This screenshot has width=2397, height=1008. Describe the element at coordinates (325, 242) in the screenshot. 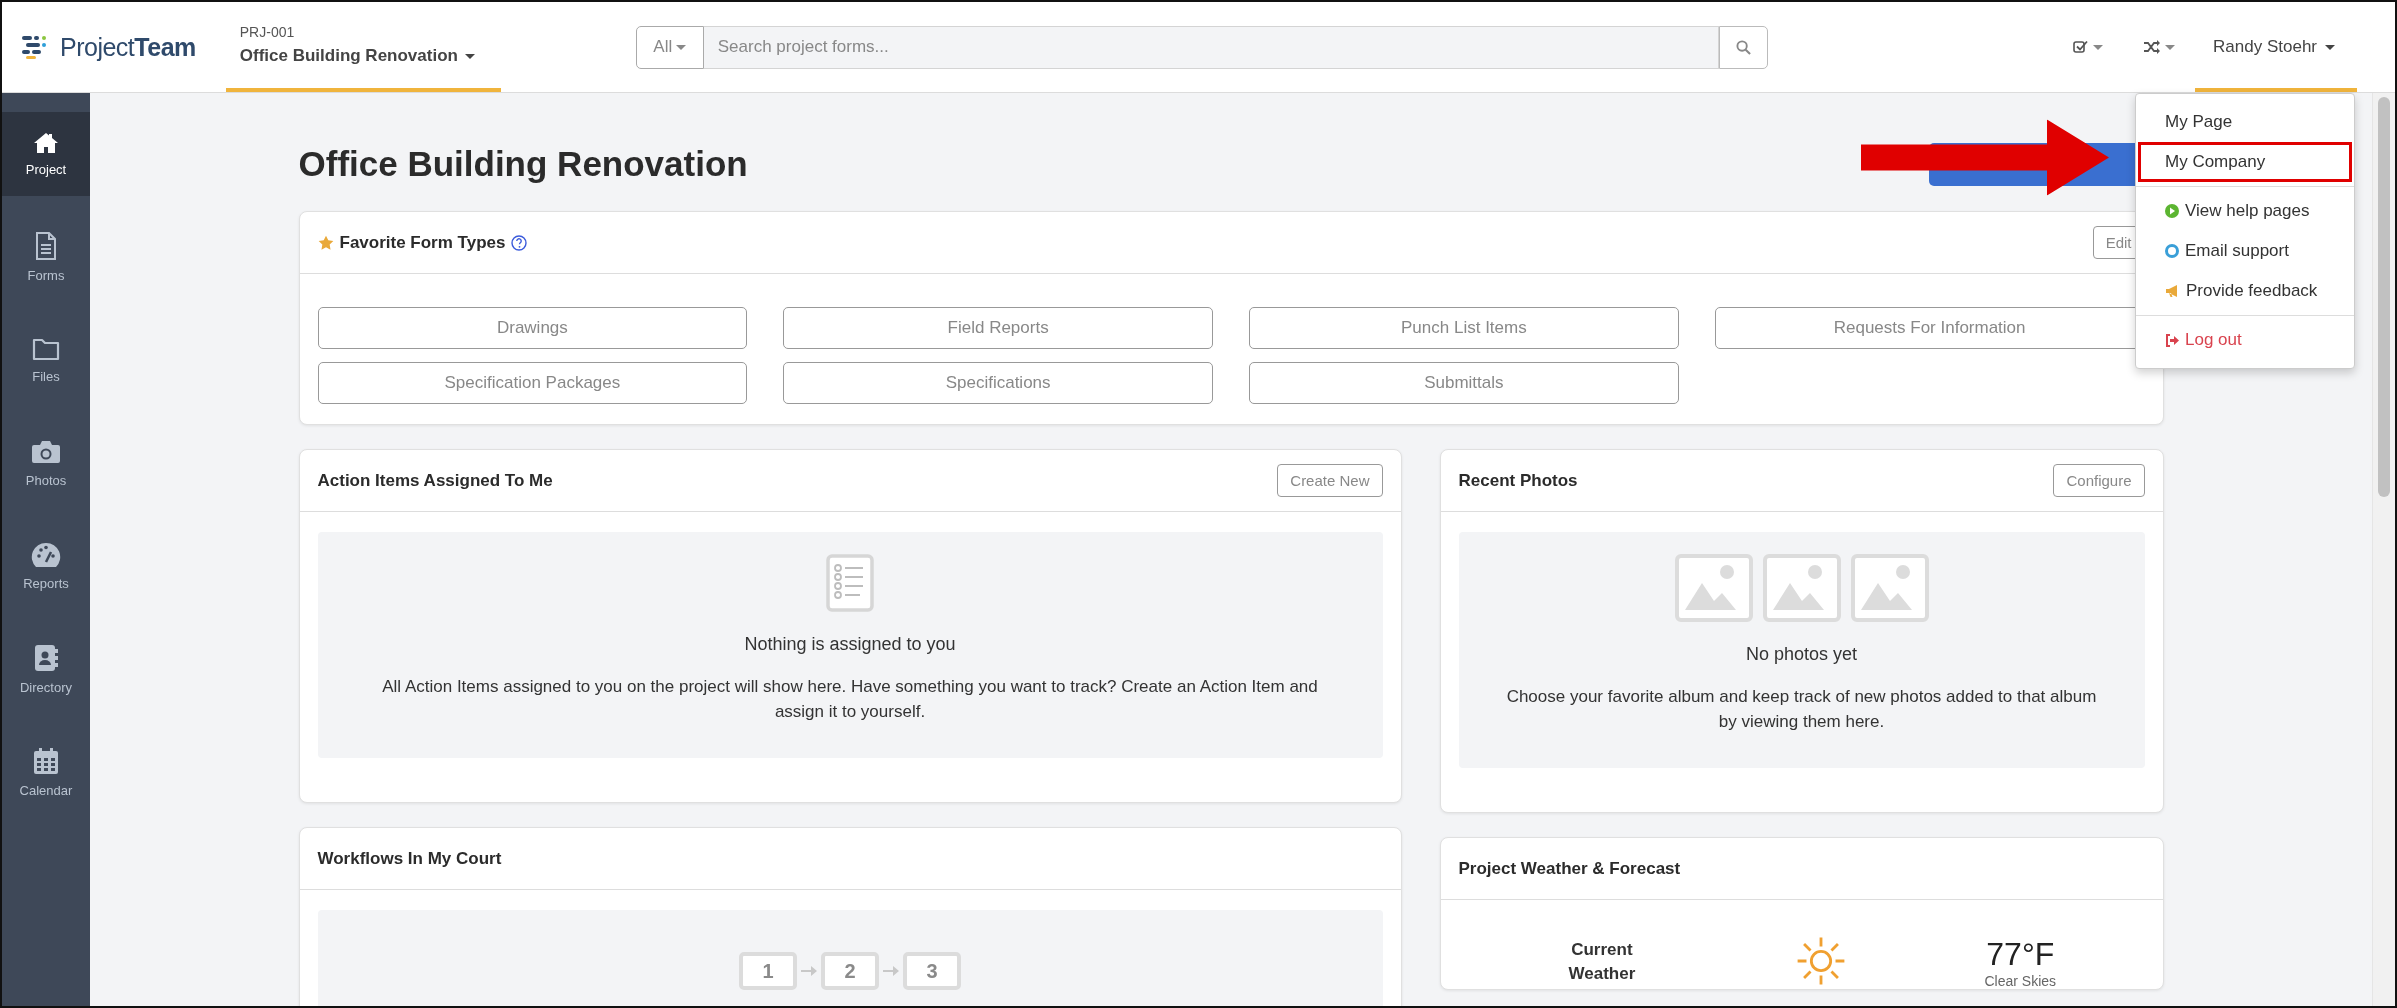

I see `star-icon` at that location.